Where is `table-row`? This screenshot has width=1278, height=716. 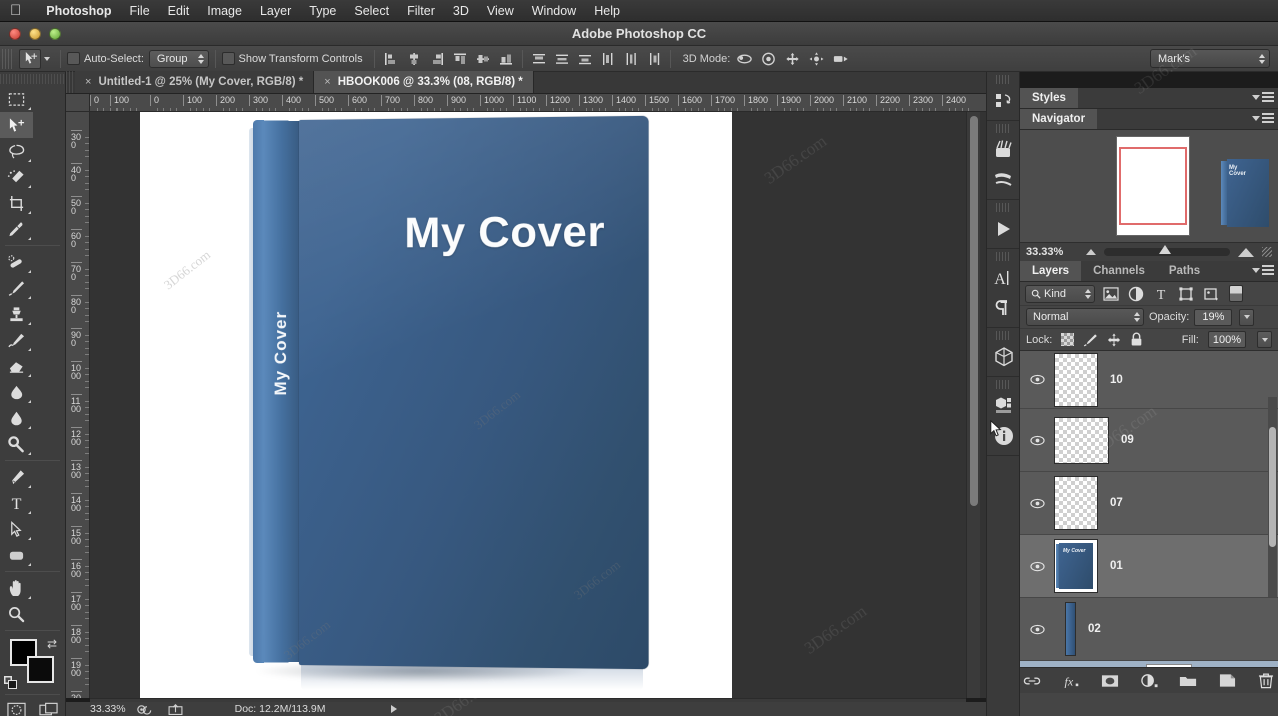 table-row is located at coordinates (1149, 664).